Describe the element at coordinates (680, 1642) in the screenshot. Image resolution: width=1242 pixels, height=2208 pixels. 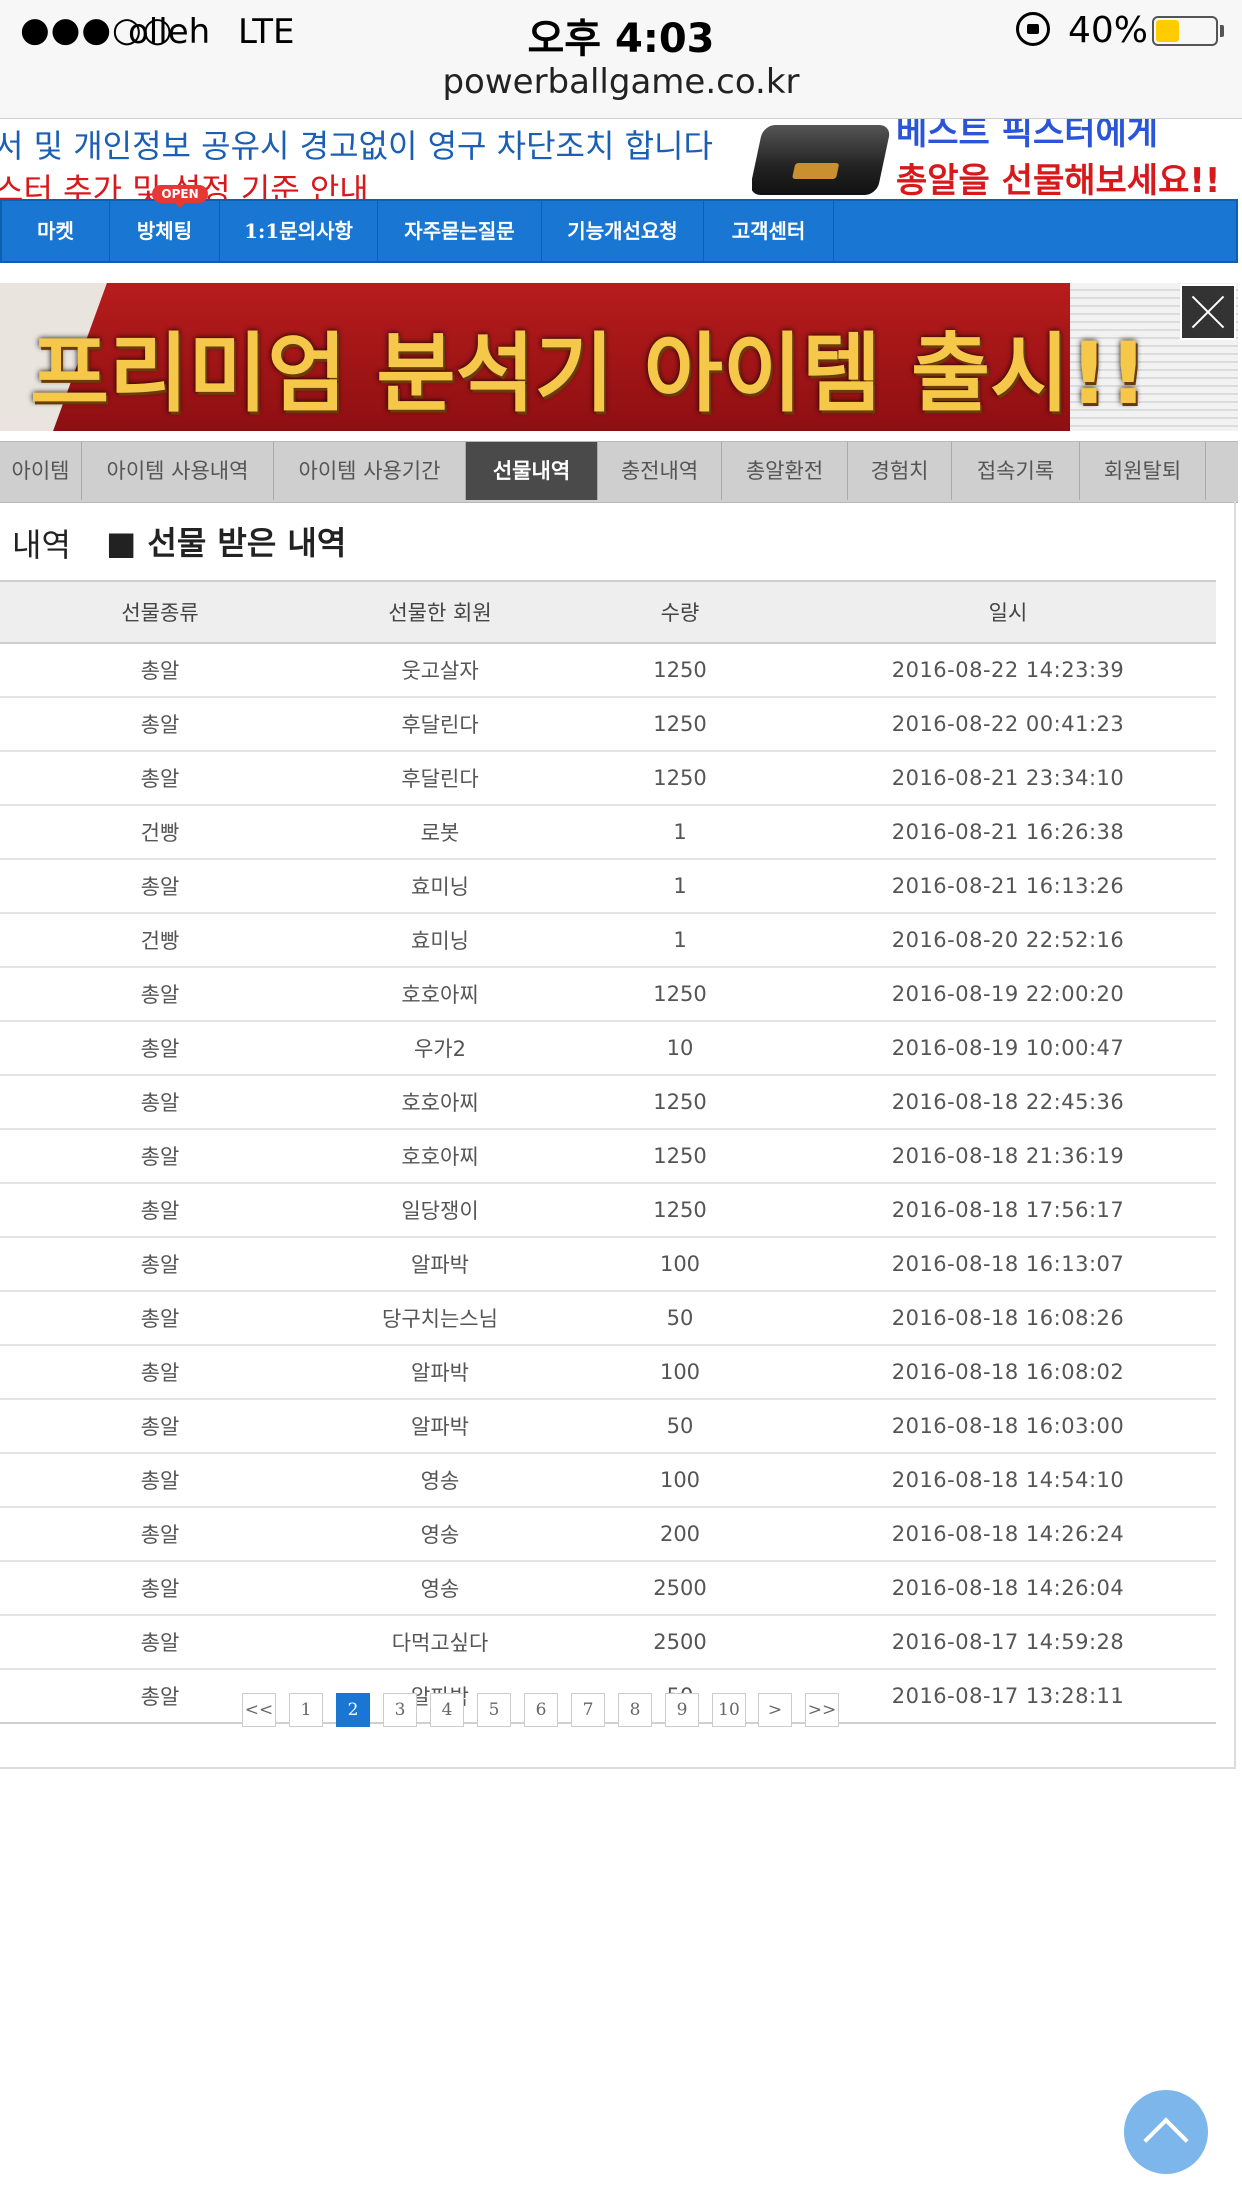
I see `quantity-cell: 2500` at that location.